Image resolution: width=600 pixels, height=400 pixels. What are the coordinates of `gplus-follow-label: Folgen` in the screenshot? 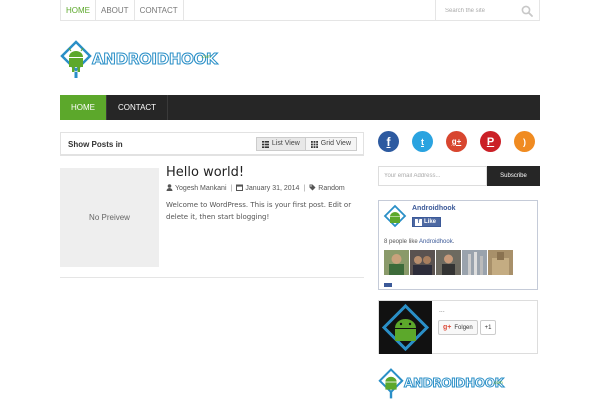 It's located at (463, 327).